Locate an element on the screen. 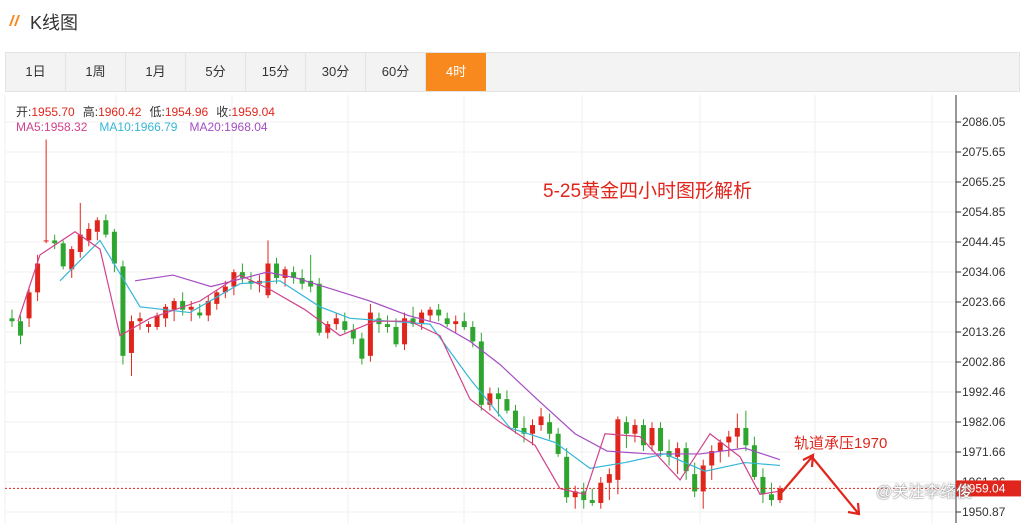  period-tabs: 1日 1周 1月 5分 15分 30分 60分 4时 is located at coordinates (512, 72).